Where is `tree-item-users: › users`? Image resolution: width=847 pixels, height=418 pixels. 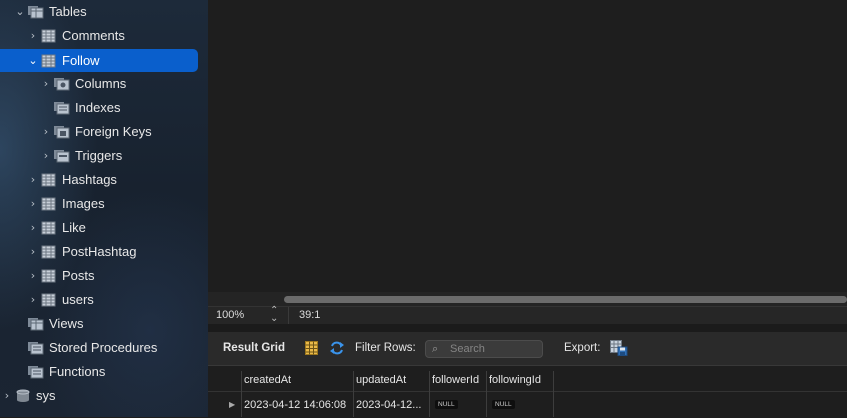
tree-item-users: › users is located at coordinates (104, 300).